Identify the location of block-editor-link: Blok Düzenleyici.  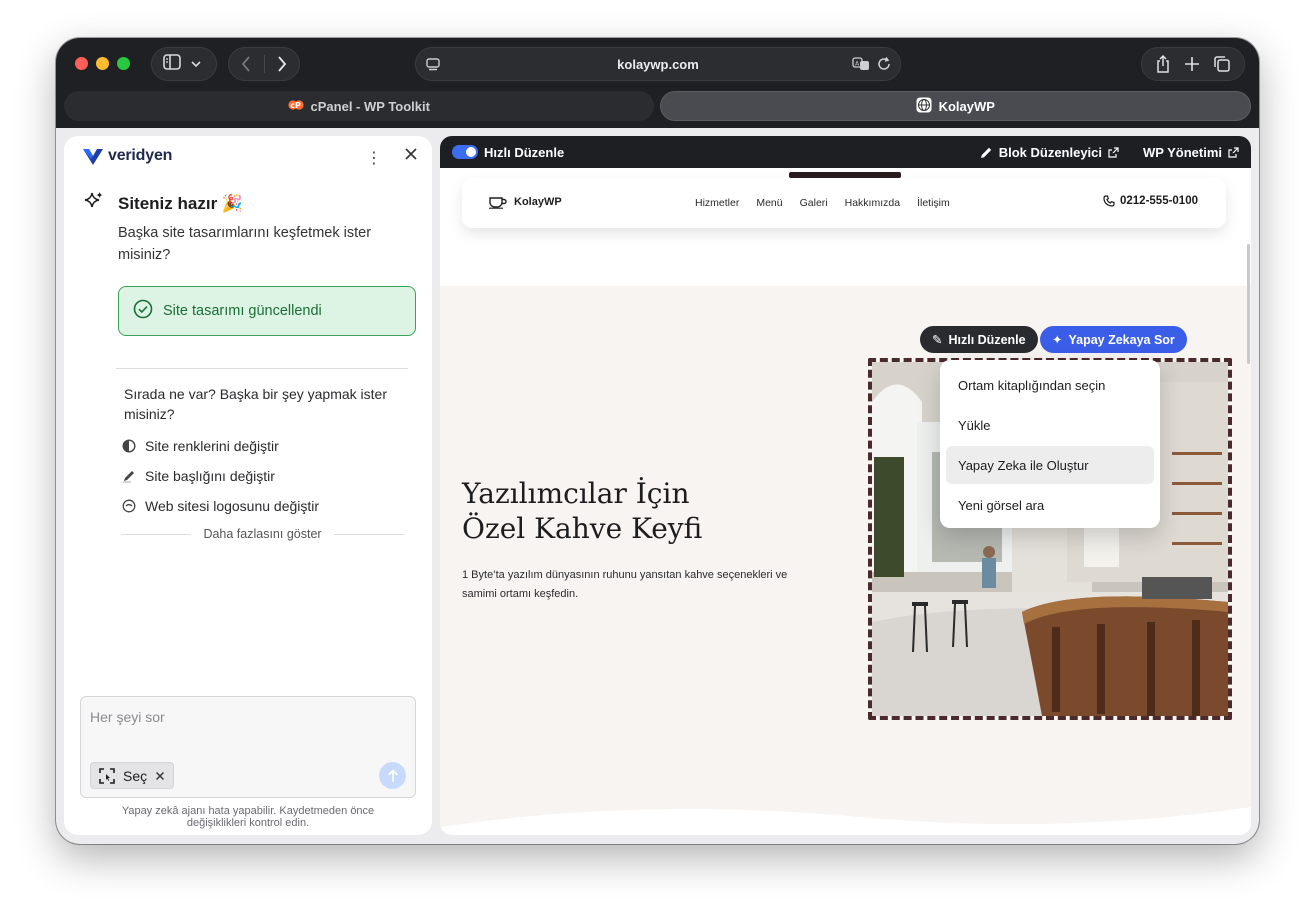
(1049, 152).